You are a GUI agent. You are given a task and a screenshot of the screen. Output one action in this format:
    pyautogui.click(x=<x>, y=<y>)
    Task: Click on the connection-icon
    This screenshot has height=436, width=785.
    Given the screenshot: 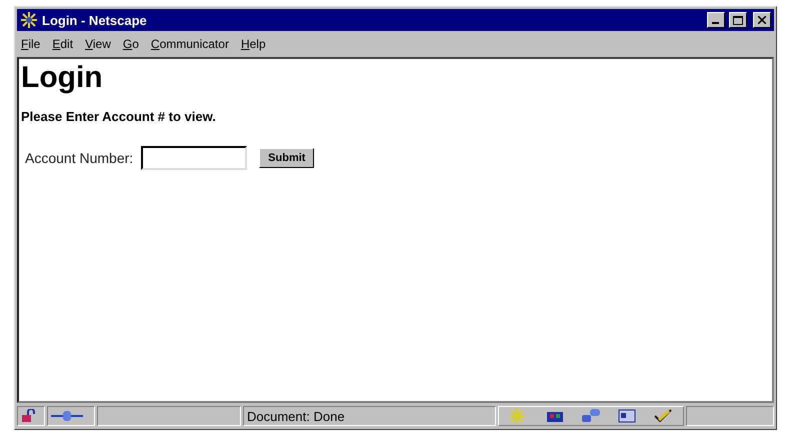 What is the action you would take?
    pyautogui.click(x=67, y=416)
    